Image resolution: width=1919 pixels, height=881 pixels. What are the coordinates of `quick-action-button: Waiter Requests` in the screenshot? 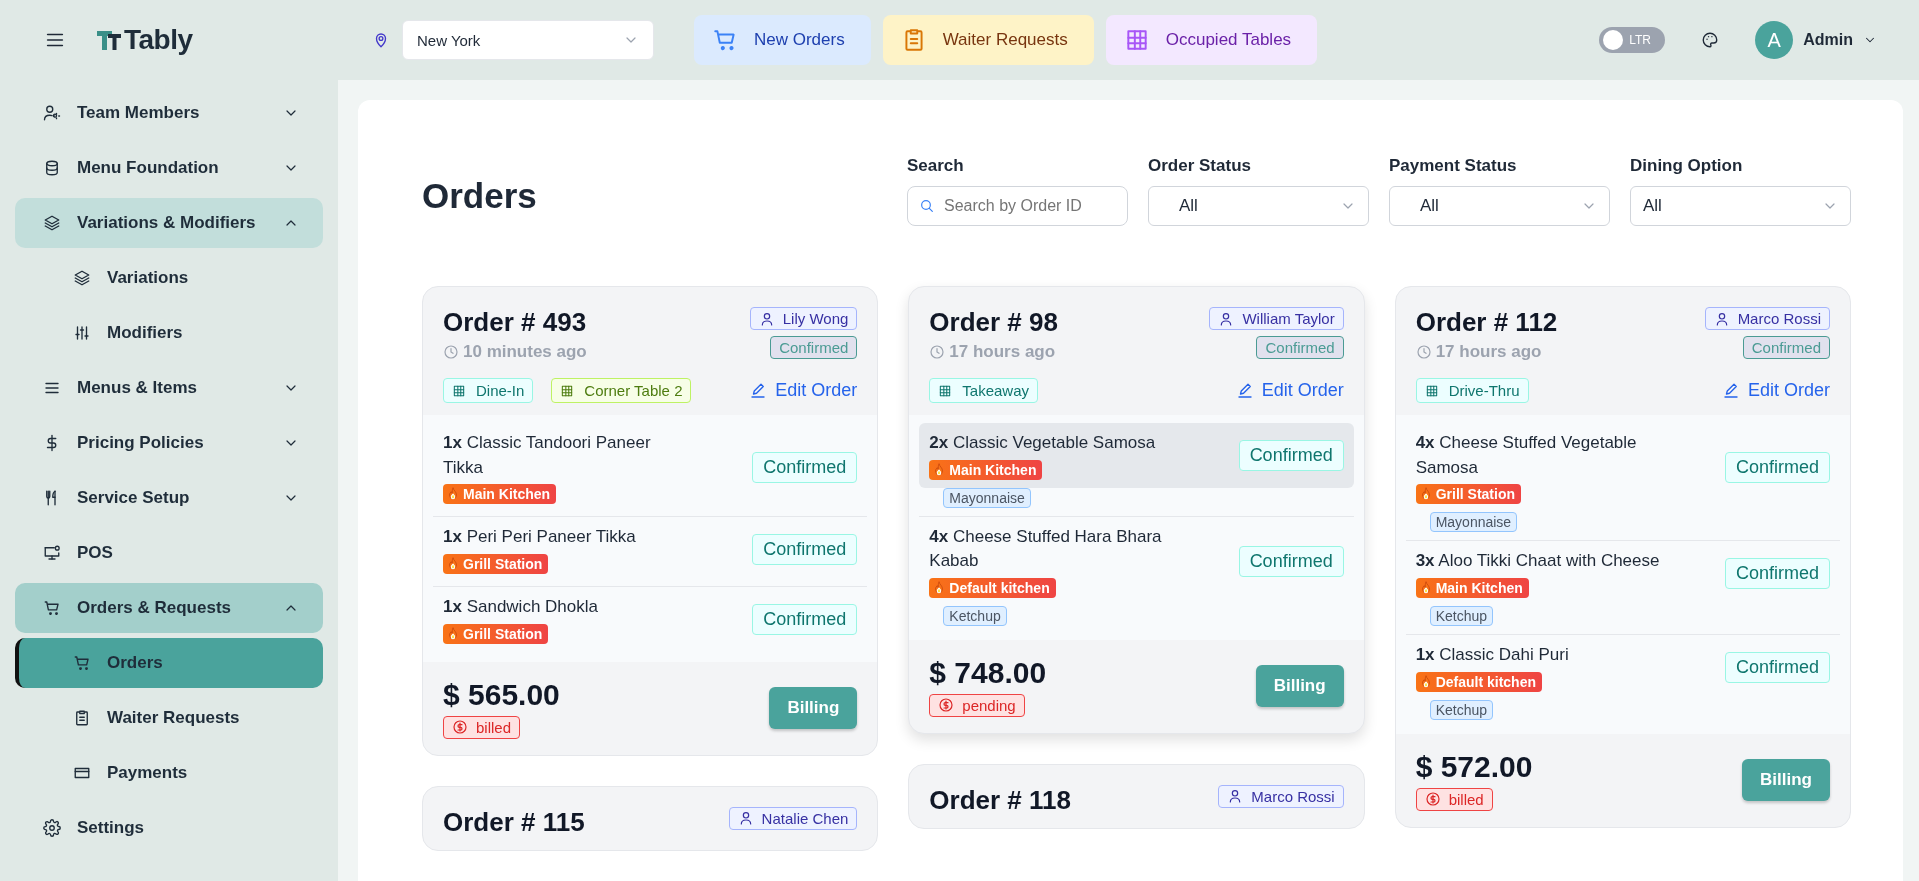 It's located at (988, 40).